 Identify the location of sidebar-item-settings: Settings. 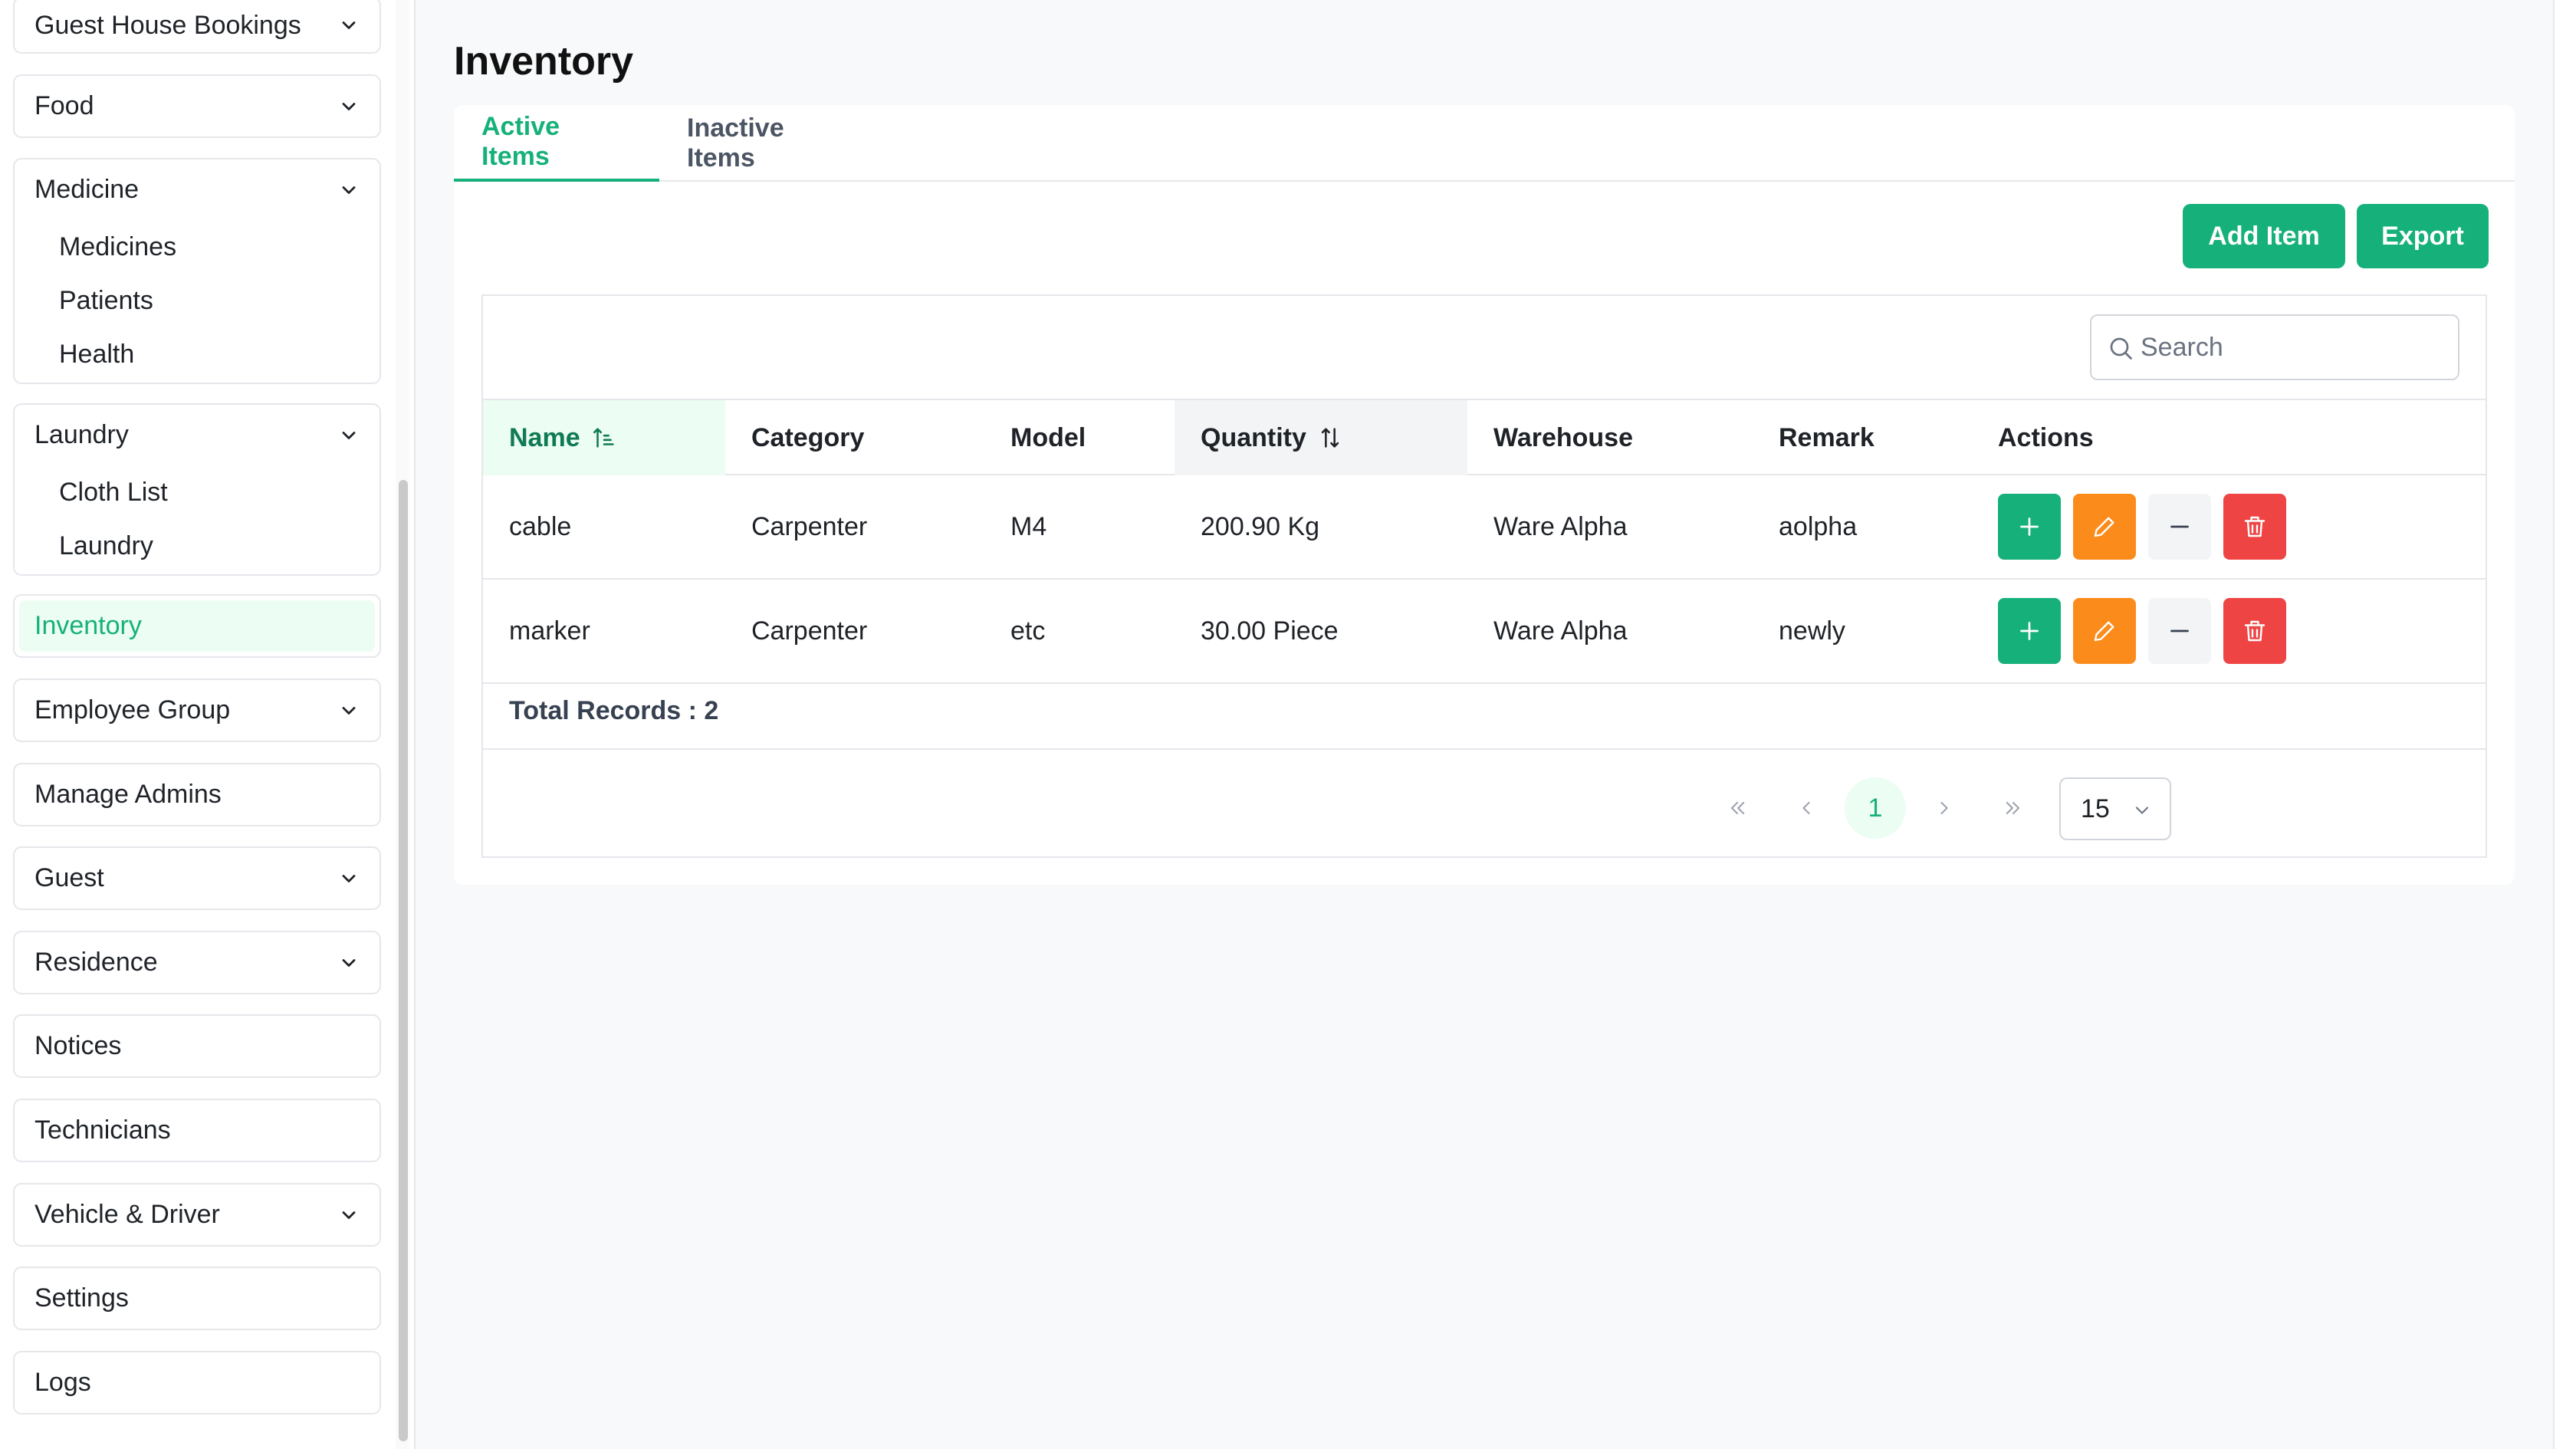
(197, 1298).